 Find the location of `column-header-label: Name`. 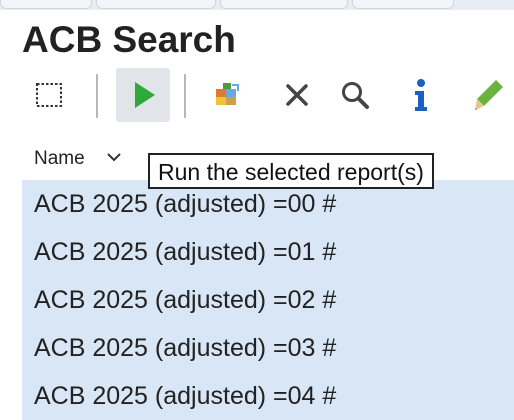

column-header-label: Name is located at coordinates (59, 158).